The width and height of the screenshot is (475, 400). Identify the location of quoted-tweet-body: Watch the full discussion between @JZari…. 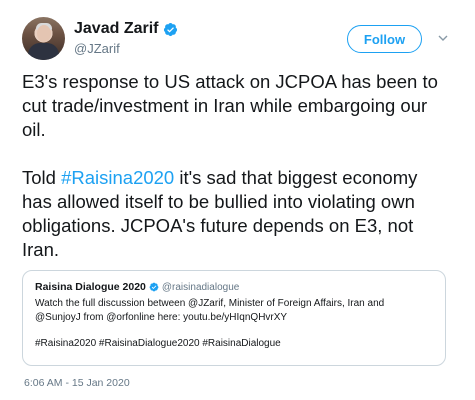
(234, 311).